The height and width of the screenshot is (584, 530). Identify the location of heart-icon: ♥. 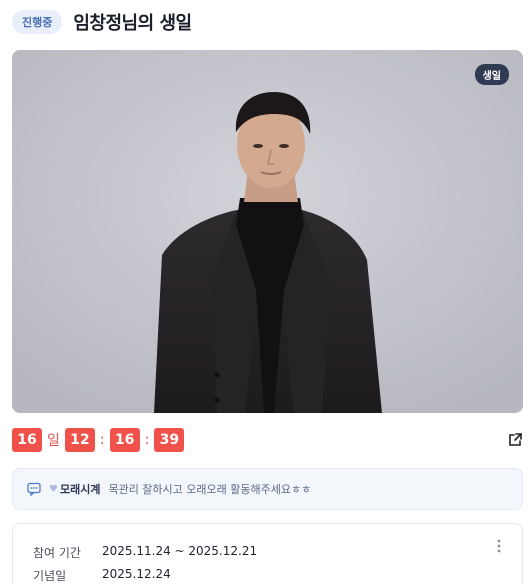
(53, 489).